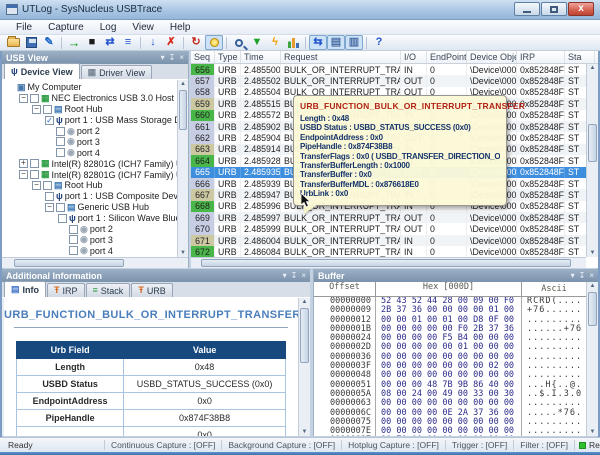 The height and width of the screenshot is (455, 600). I want to click on reenumerate-button: ⇄, so click(110, 42).